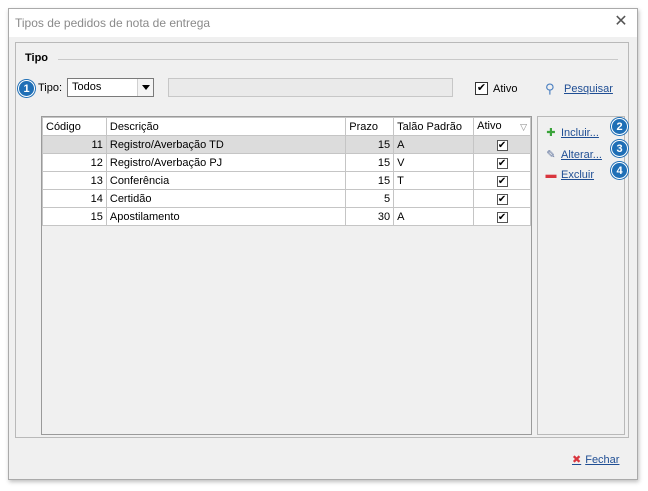 This screenshot has width=648, height=491. I want to click on col-header-prazo: Prazo, so click(370, 126).